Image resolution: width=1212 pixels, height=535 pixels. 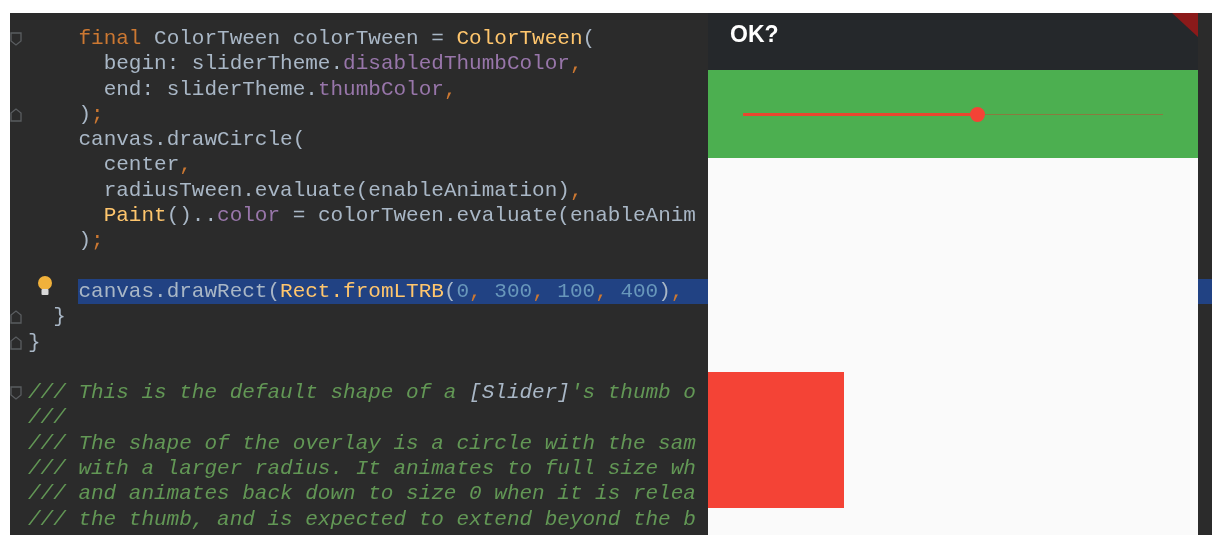 What do you see at coordinates (48, 418) in the screenshot?
I see `code-line: ///` at bounding box center [48, 418].